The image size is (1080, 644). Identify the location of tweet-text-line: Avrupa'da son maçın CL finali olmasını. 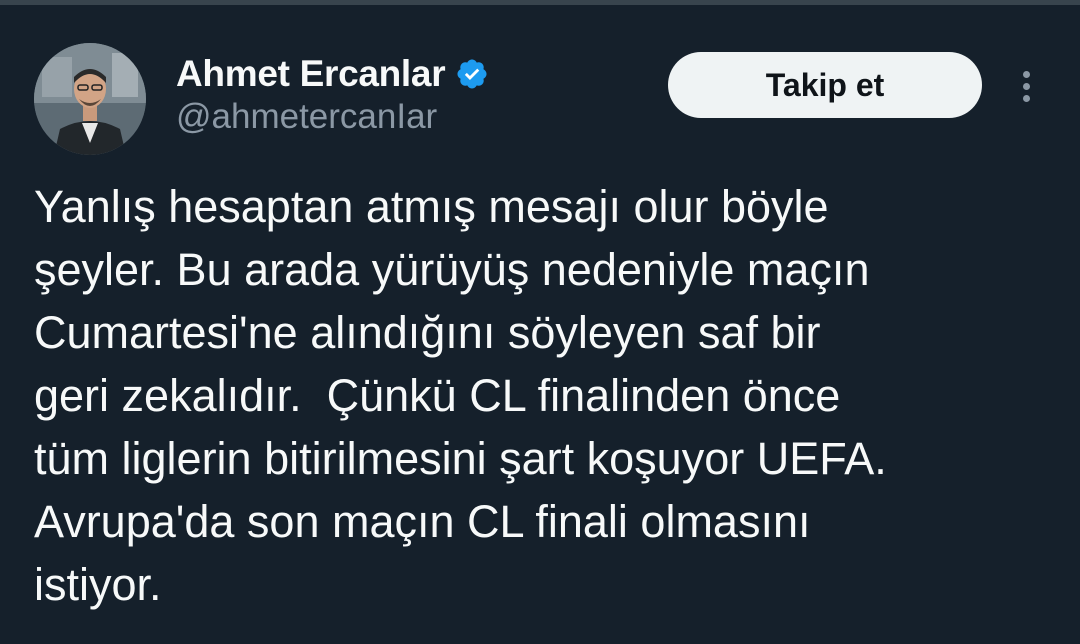
(422, 521).